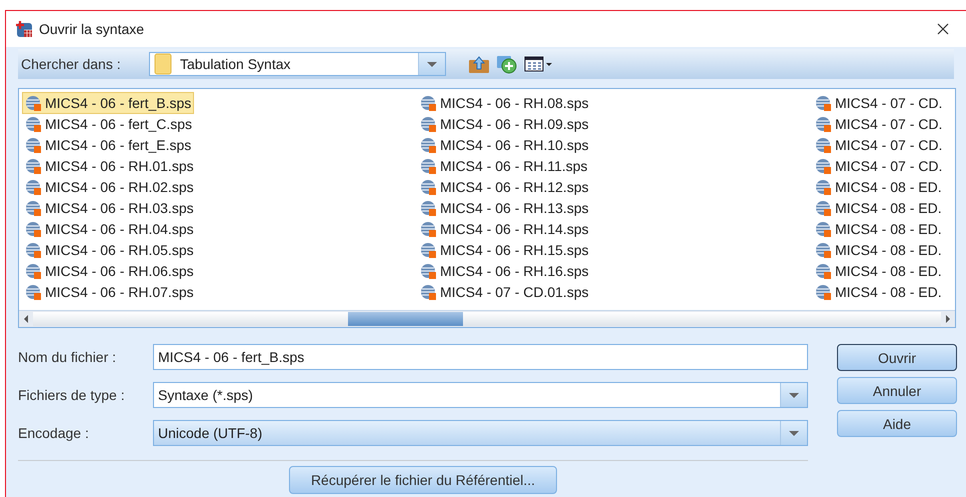 This screenshot has height=497, width=966. I want to click on file-item: MICS4 - 06 - RH.09.sps, so click(504, 124).